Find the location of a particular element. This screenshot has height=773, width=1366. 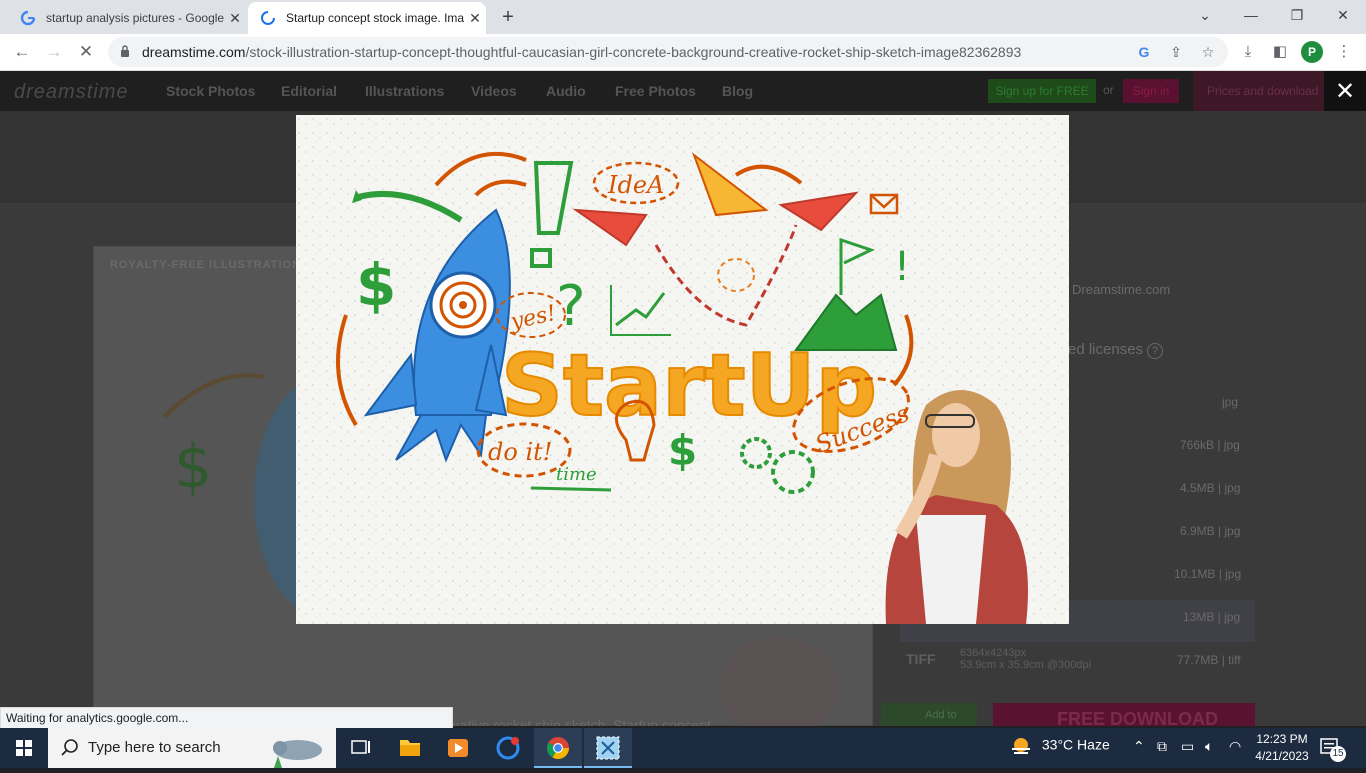

dollar-sign-drawing: $ is located at coordinates (376, 285).